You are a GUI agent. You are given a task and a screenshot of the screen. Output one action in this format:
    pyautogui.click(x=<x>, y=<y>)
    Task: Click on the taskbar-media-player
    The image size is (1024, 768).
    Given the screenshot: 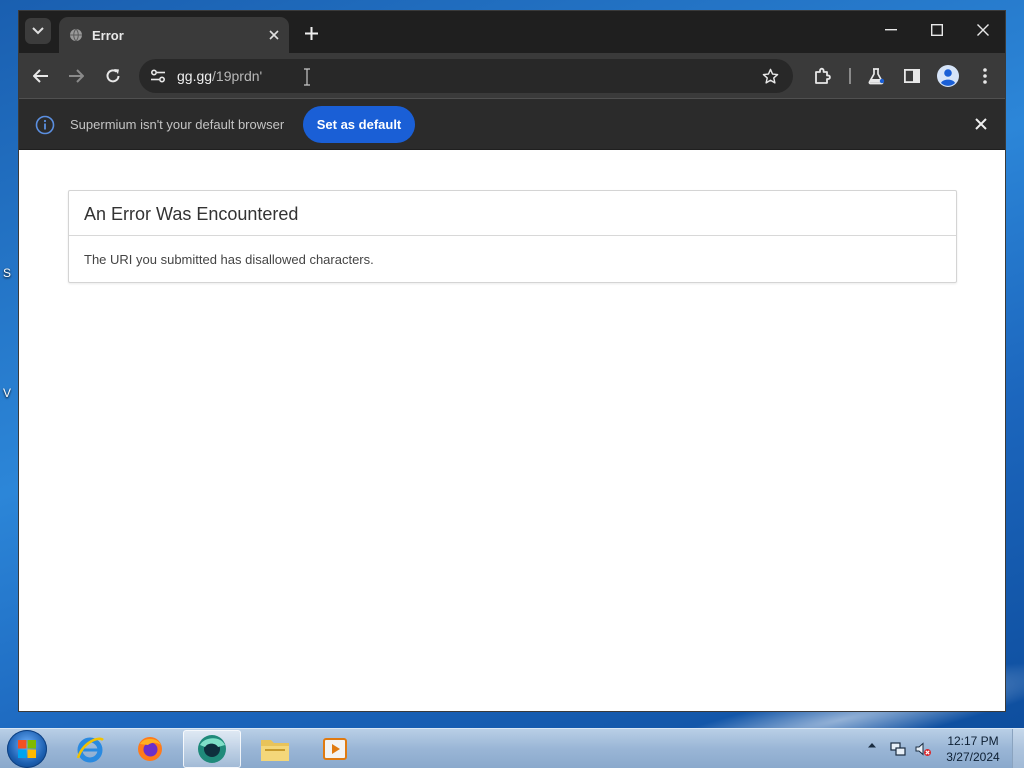 What is the action you would take?
    pyautogui.click(x=335, y=749)
    